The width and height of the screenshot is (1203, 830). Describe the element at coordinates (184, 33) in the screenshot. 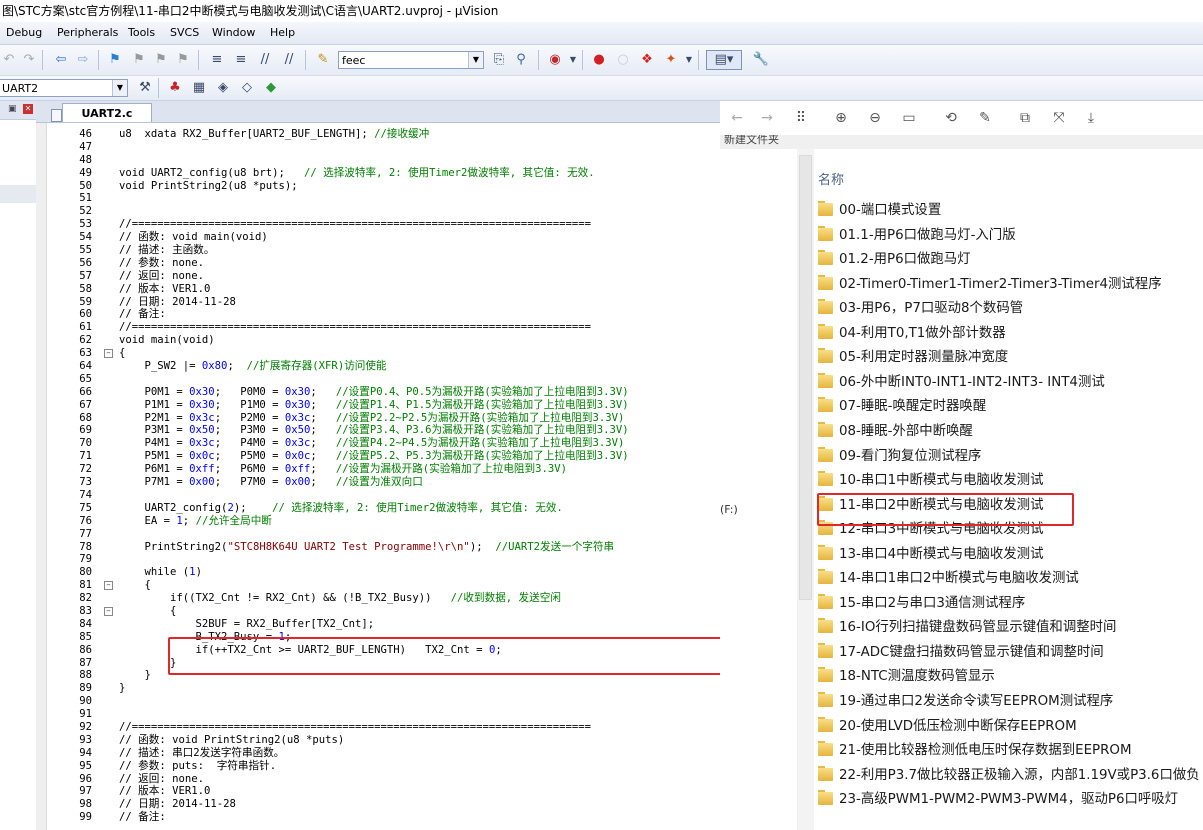

I see `menu-svcs: SVCS` at that location.